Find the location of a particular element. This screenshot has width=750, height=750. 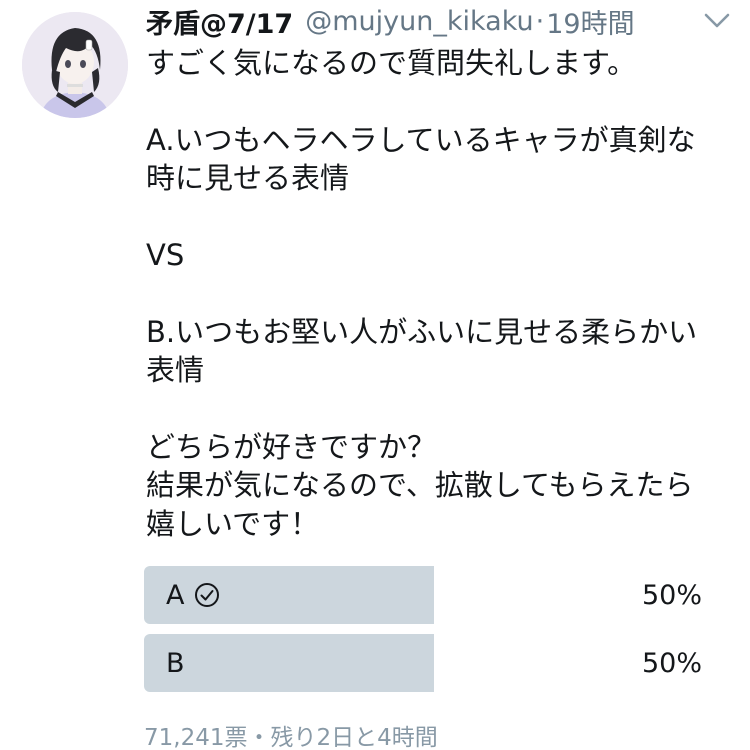

poll-option-label: B is located at coordinates (175, 663).